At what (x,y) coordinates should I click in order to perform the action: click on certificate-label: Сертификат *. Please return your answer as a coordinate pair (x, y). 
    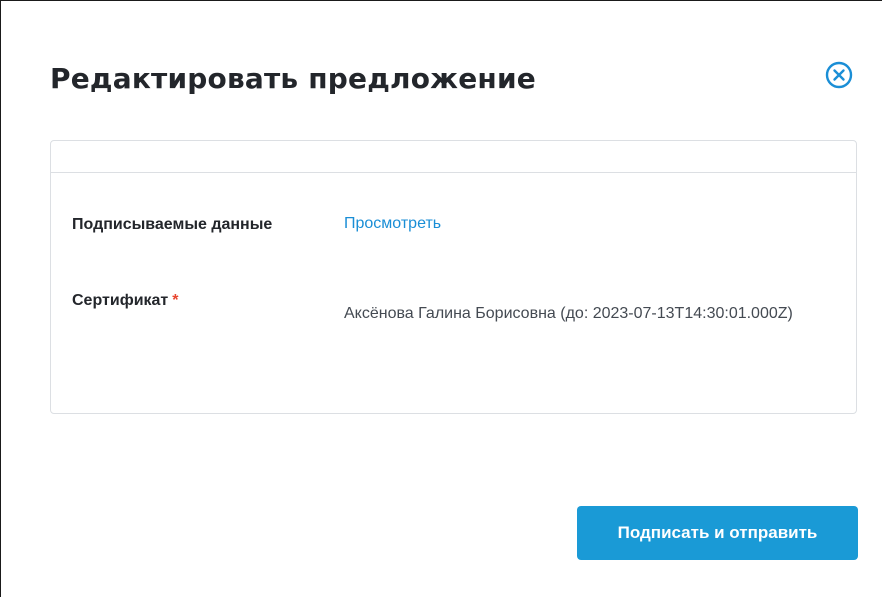
    Looking at the image, I should click on (125, 301).